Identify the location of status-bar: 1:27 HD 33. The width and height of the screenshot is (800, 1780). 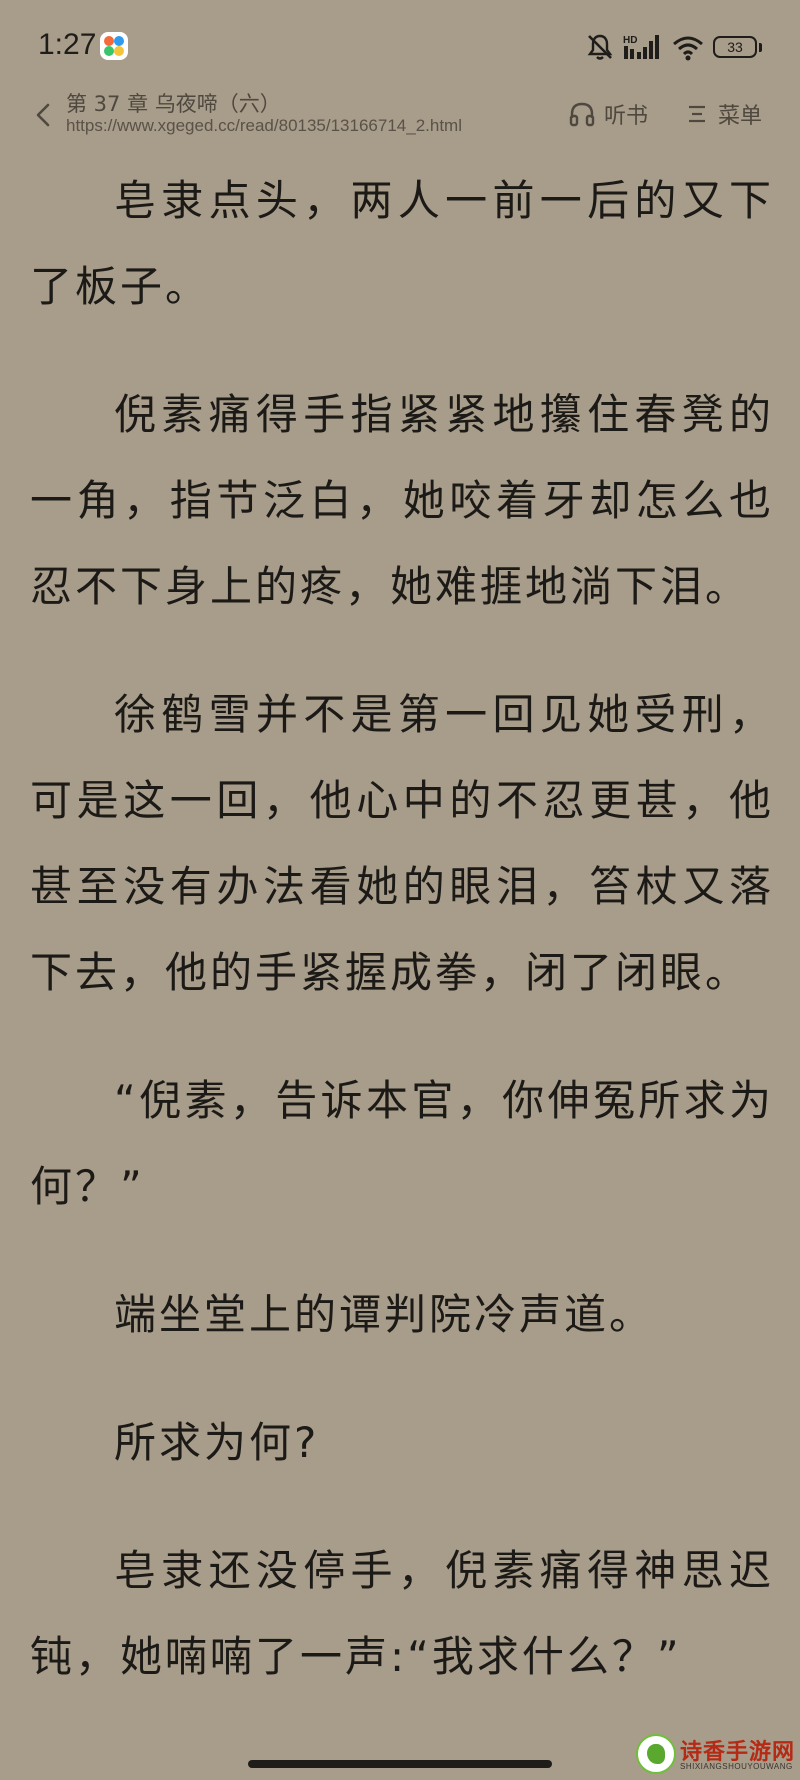
(400, 48).